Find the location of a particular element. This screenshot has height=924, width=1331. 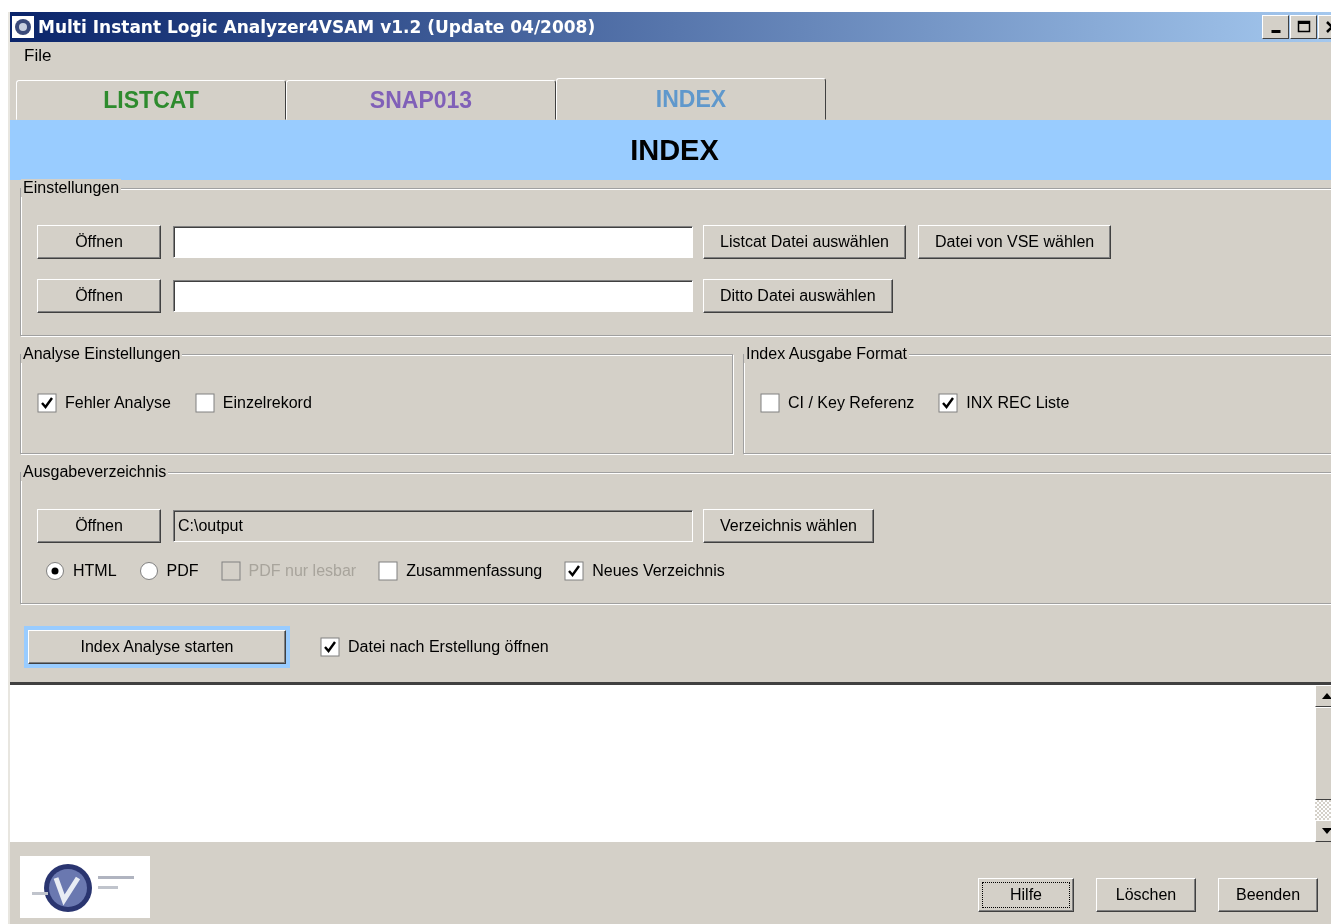

select-file-button: Datei von VSE wählen is located at coordinates (1015, 242).